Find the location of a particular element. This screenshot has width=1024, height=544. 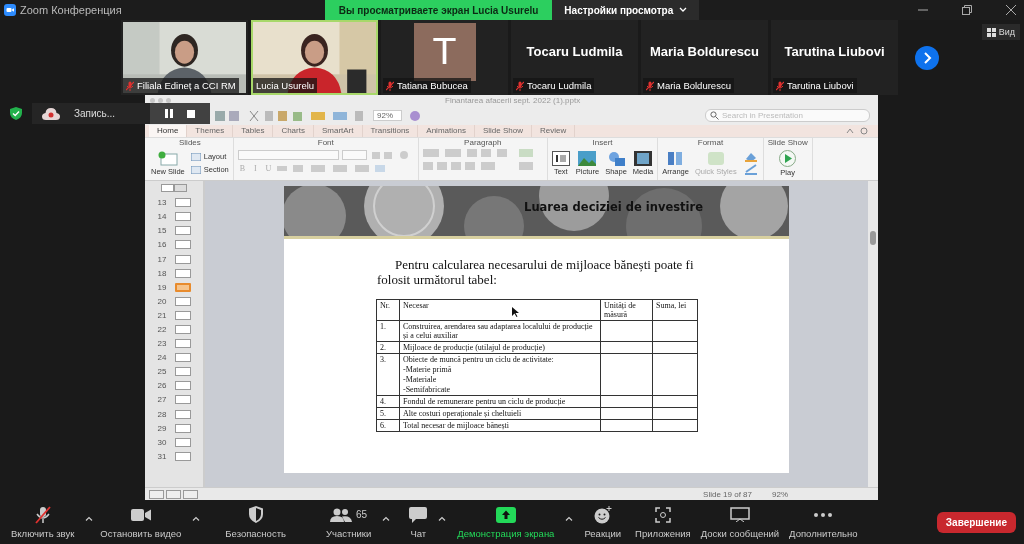

slide-thumbnail: 14 is located at coordinates (174, 216).